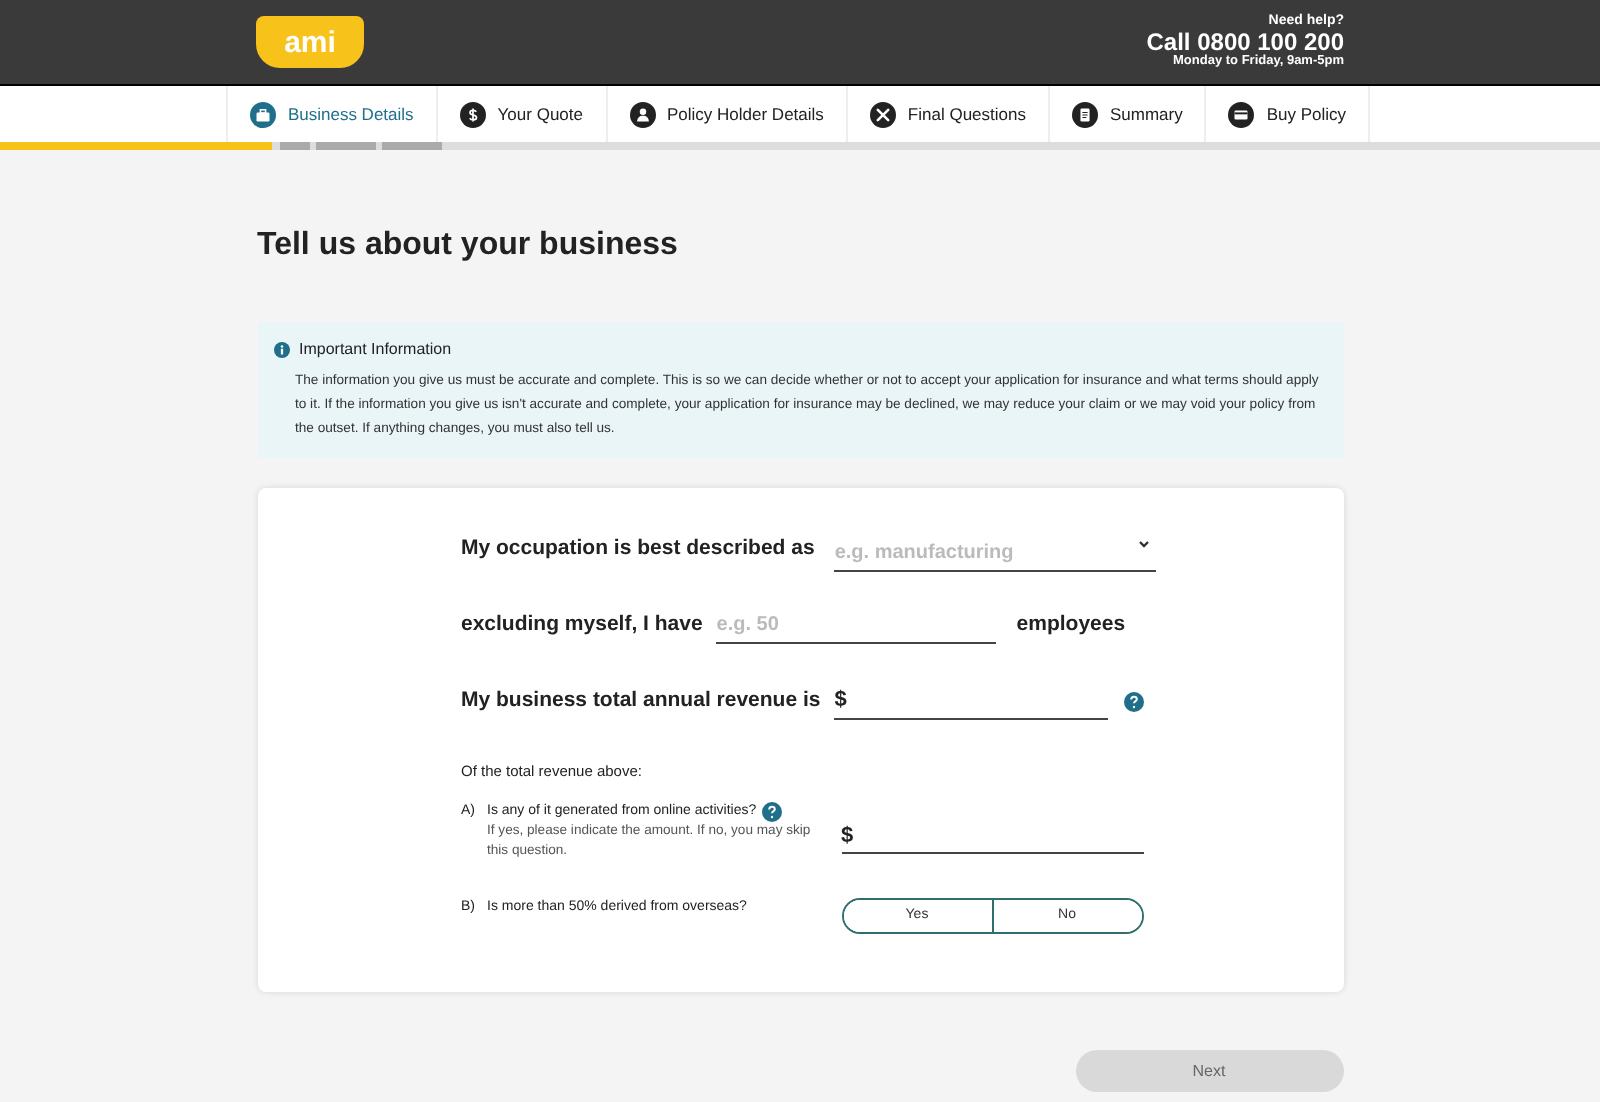 The image size is (1600, 1102). Describe the element at coordinates (472, 114) in the screenshot. I see `dollar-icon` at that location.